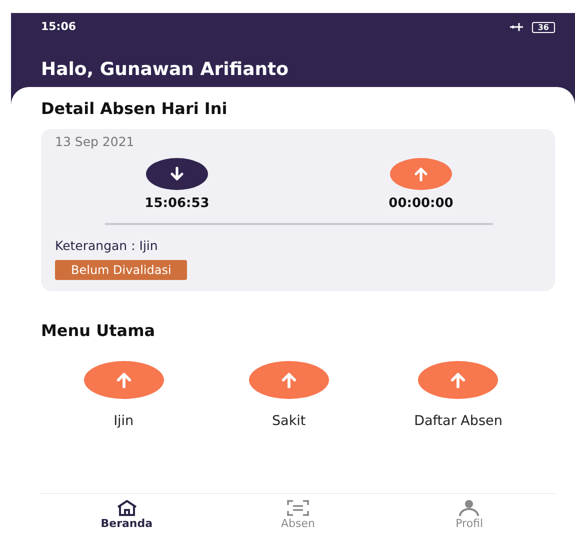 This screenshot has height=536, width=575. I want to click on status-time: 15:06, so click(58, 27).